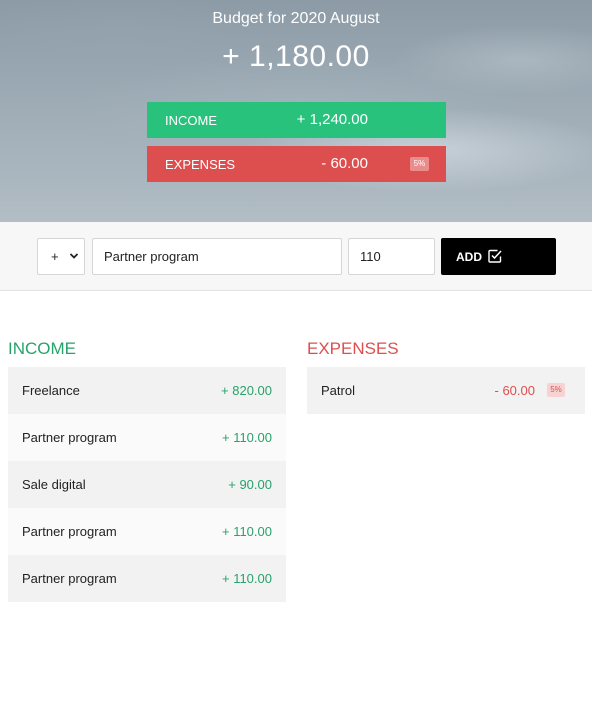 Image resolution: width=592 pixels, height=723 pixels. What do you see at coordinates (200, 164) in the screenshot?
I see `expenses-summary-label: EXPENSES` at bounding box center [200, 164].